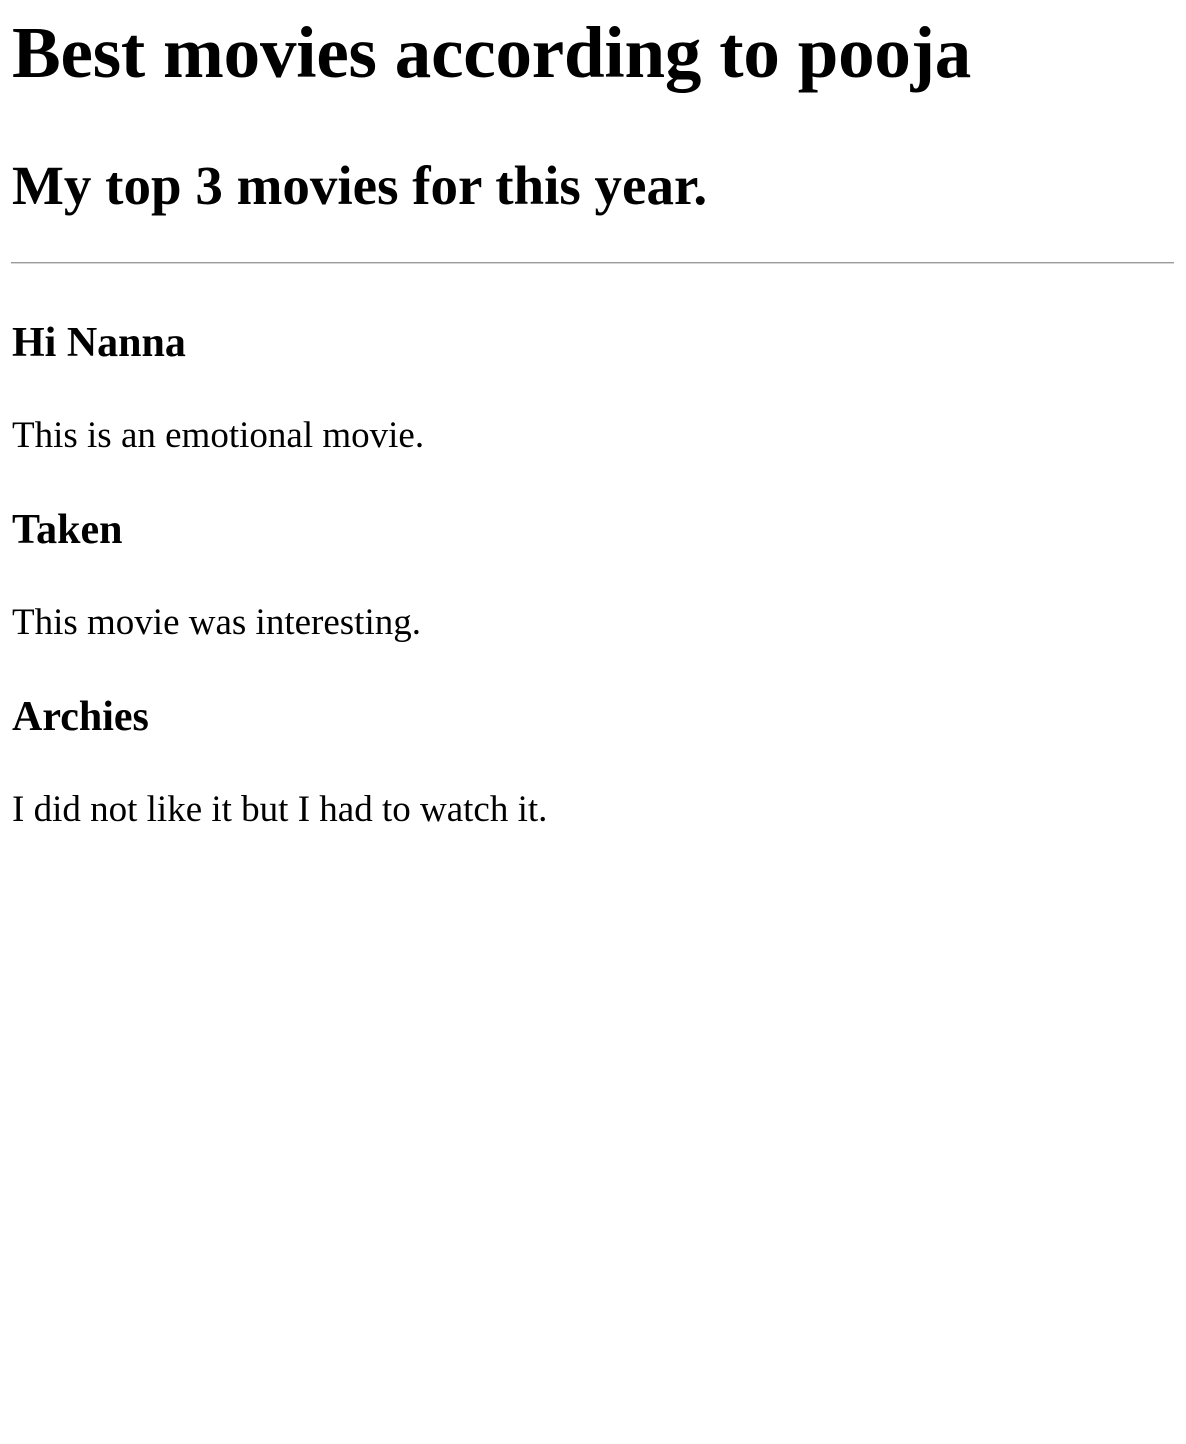 This screenshot has width=1186, height=1444. What do you see at coordinates (80, 717) in the screenshot?
I see `movie-title-archies: Archies` at bounding box center [80, 717].